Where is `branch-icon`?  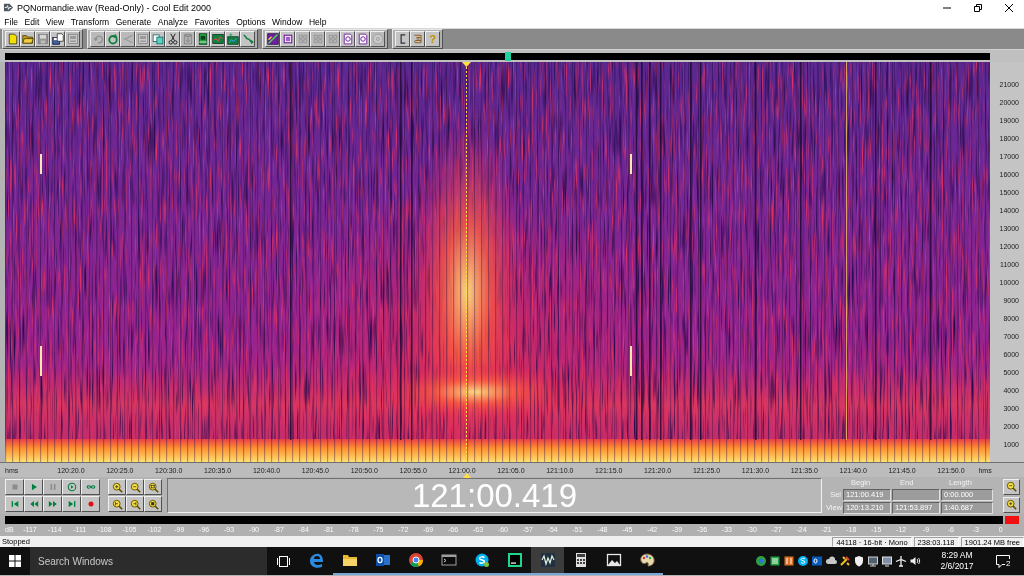 branch-icon is located at coordinates (127, 39).